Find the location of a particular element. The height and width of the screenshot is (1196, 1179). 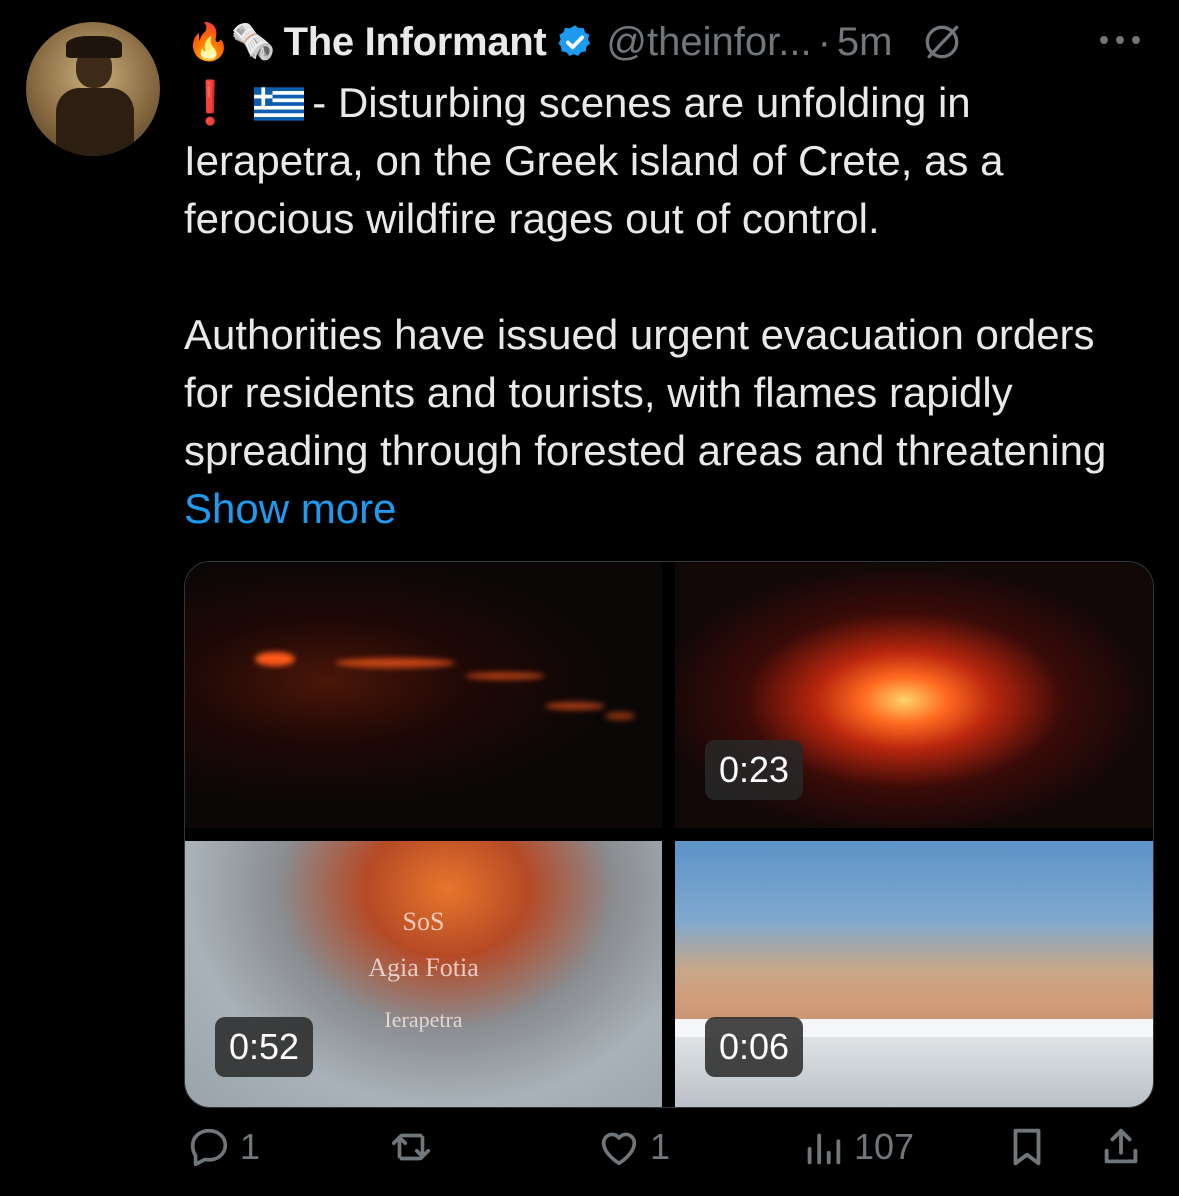

more-icon is located at coordinates (1120, 40).